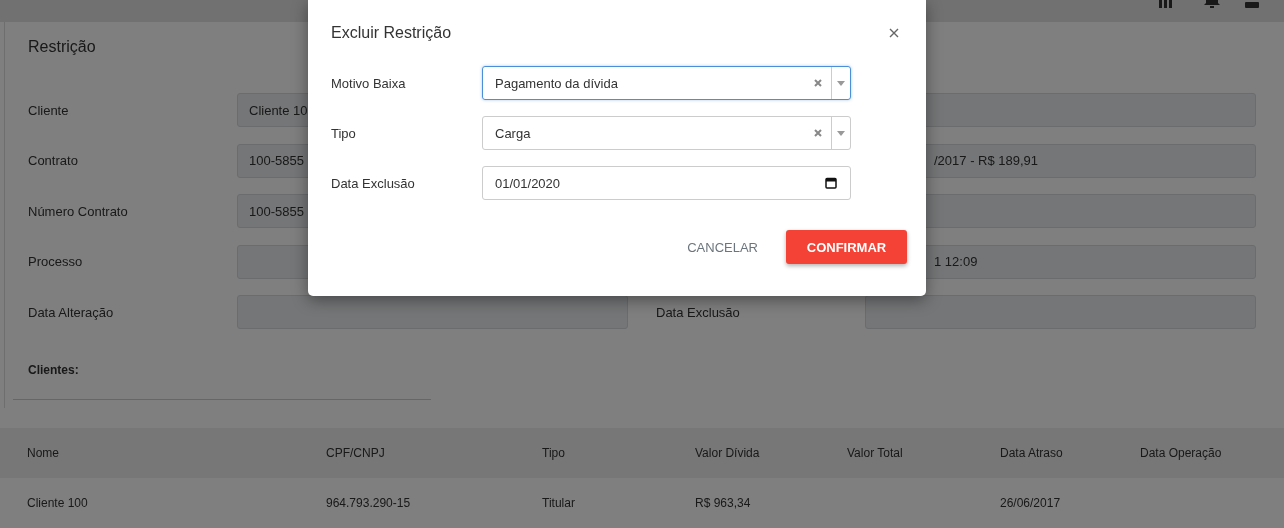 This screenshot has width=1284, height=528. I want to click on column-header: Nome, so click(43, 453).